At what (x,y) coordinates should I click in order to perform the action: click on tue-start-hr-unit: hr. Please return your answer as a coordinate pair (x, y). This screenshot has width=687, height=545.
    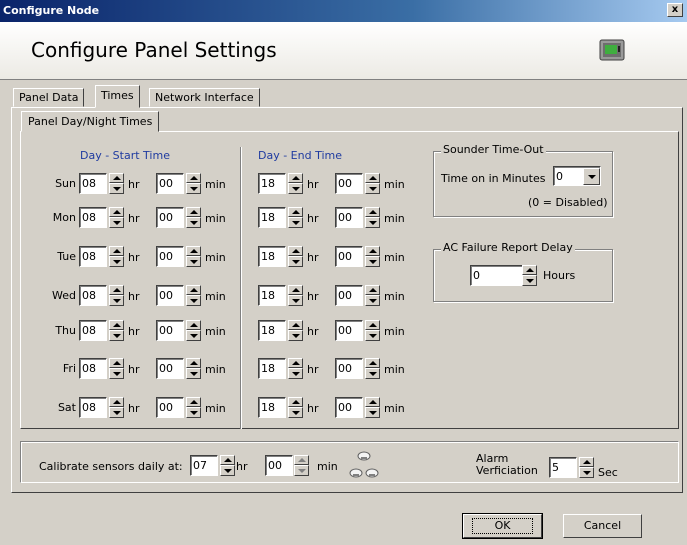
    Looking at the image, I should click on (134, 257).